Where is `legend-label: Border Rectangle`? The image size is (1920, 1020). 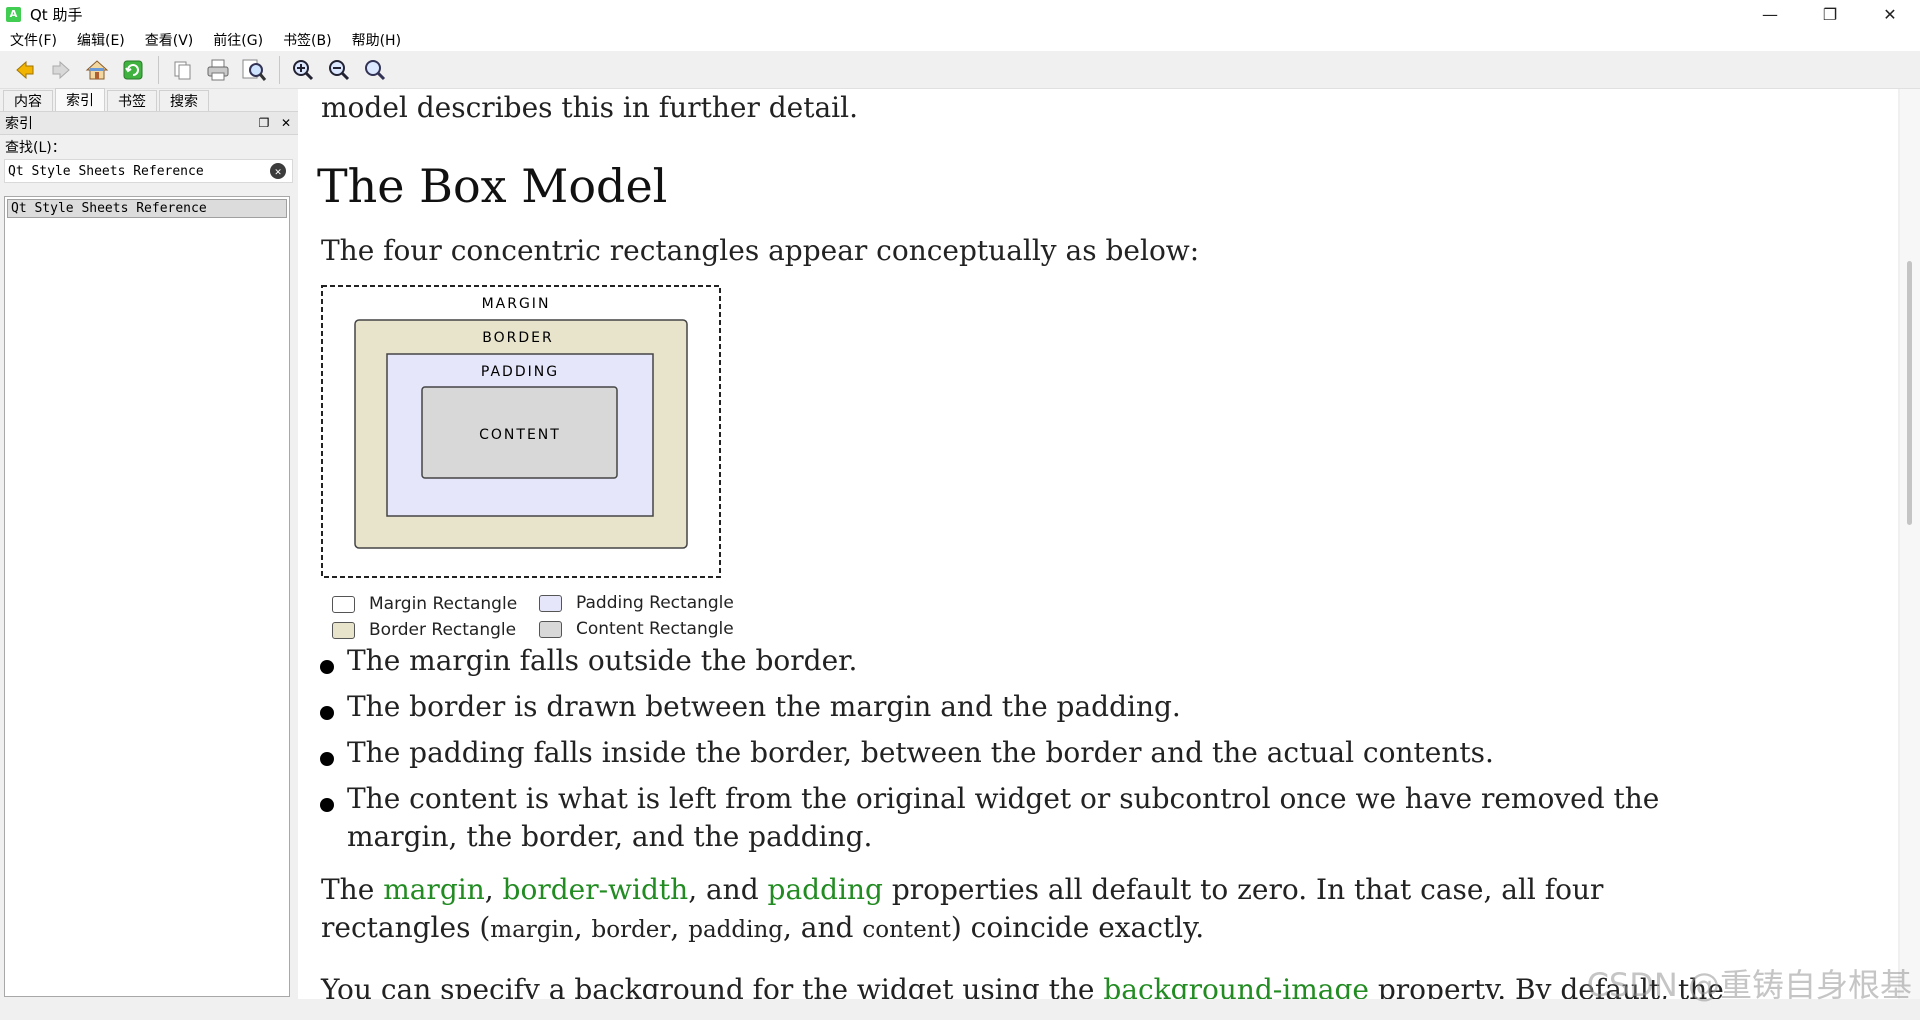
legend-label: Border Rectangle is located at coordinates (443, 630).